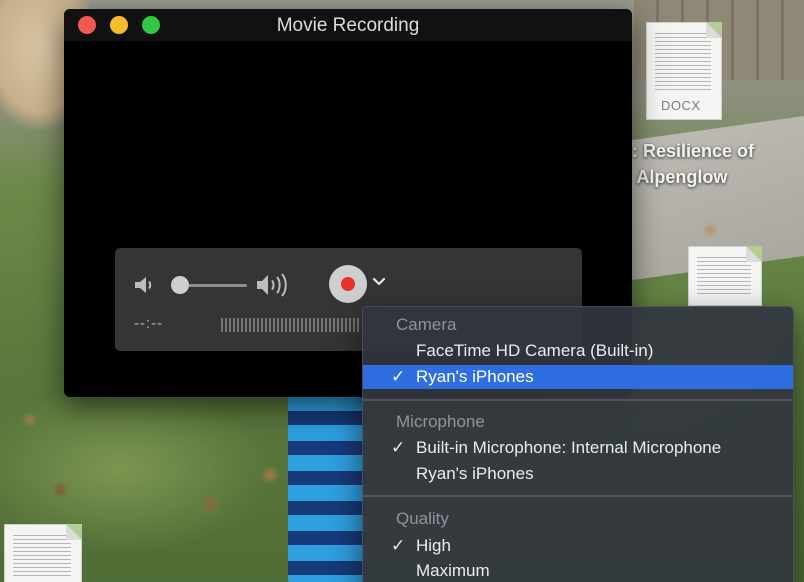 This screenshot has height=582, width=804. What do you see at coordinates (433, 545) in the screenshot?
I see `menu-item-label: High` at bounding box center [433, 545].